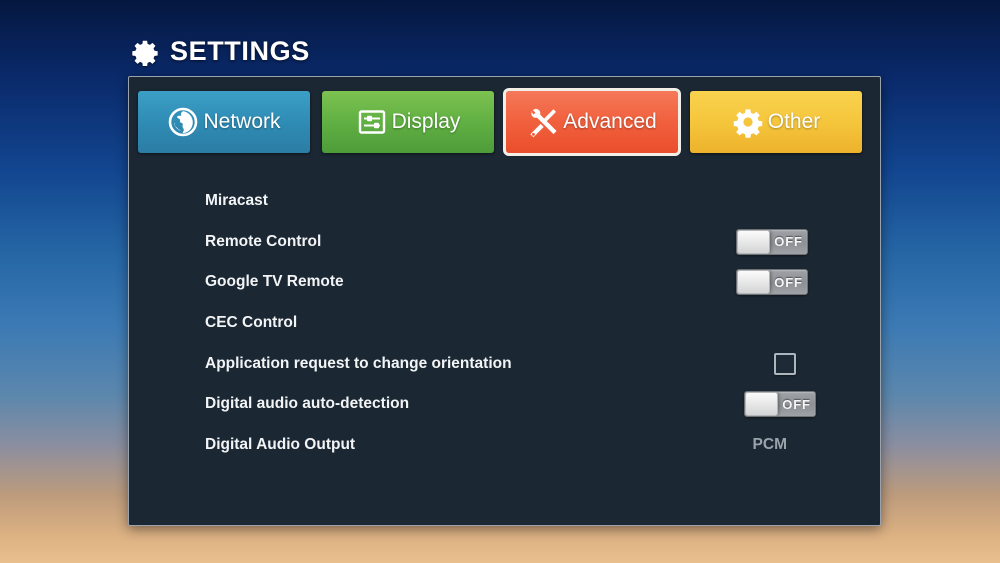 The width and height of the screenshot is (1000, 563). I want to click on tab-other-label: Other, so click(794, 121).